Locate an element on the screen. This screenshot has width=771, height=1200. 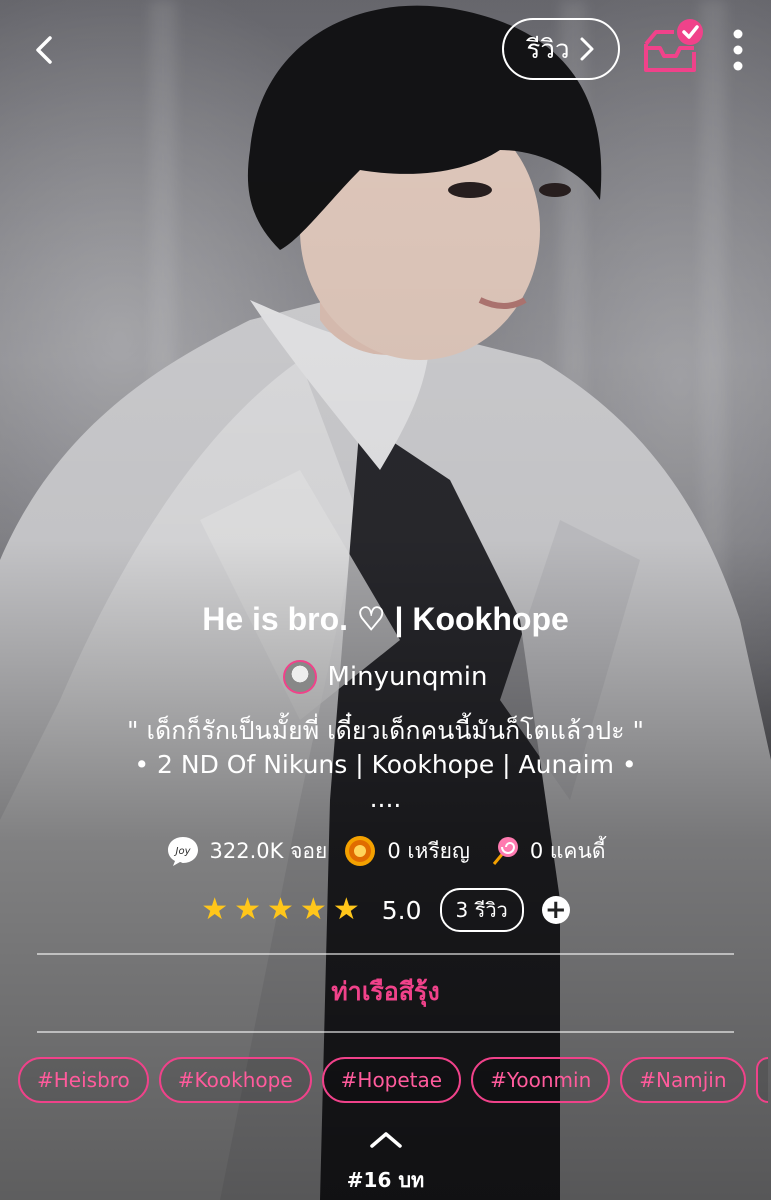
stat-coins: 0 เหรียญ is located at coordinates (406, 851).